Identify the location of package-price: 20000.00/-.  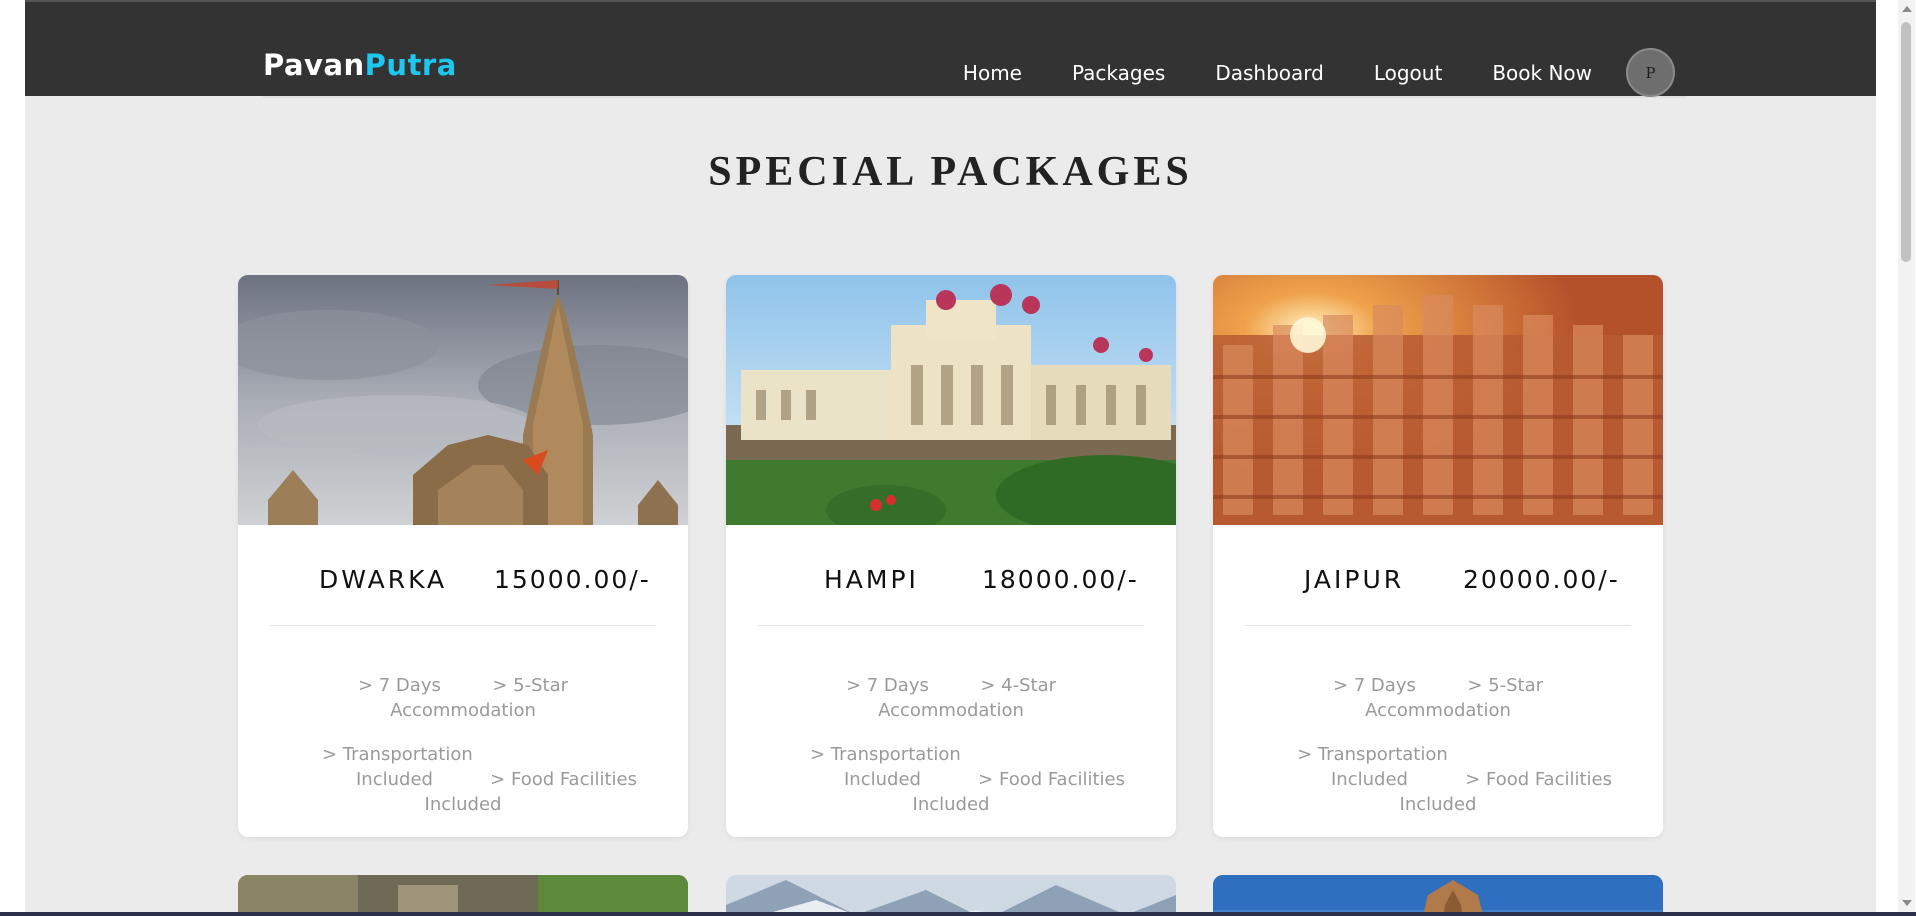
(1541, 579).